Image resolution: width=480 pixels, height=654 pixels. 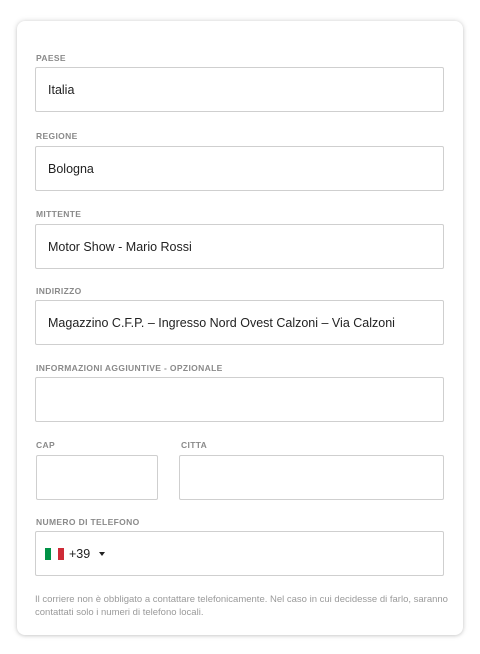 What do you see at coordinates (59, 214) in the screenshot?
I see `sender-label: MITTENTE` at bounding box center [59, 214].